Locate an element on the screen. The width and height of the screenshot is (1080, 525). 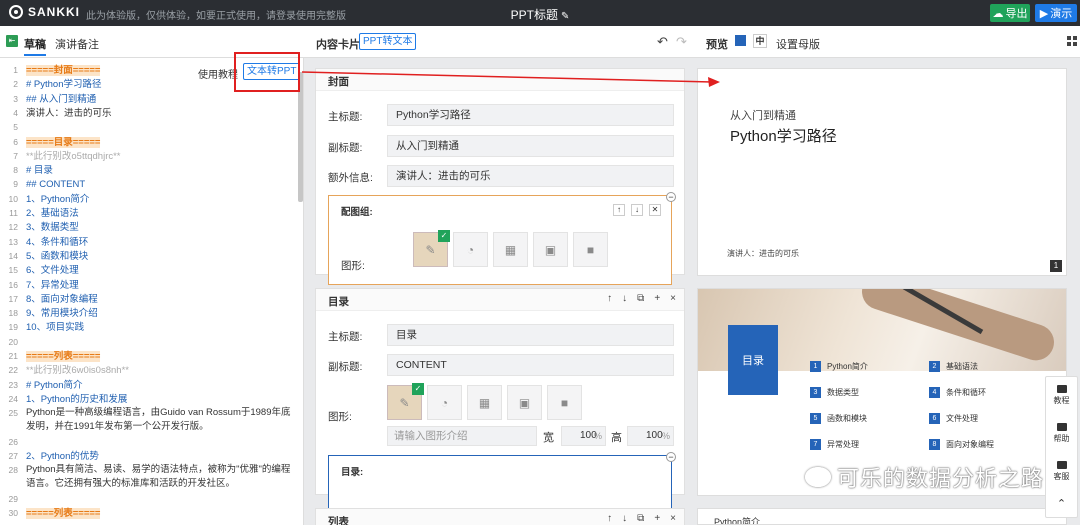
ppt-to-text-button: PPT转文本 is located at coordinates (388, 41).